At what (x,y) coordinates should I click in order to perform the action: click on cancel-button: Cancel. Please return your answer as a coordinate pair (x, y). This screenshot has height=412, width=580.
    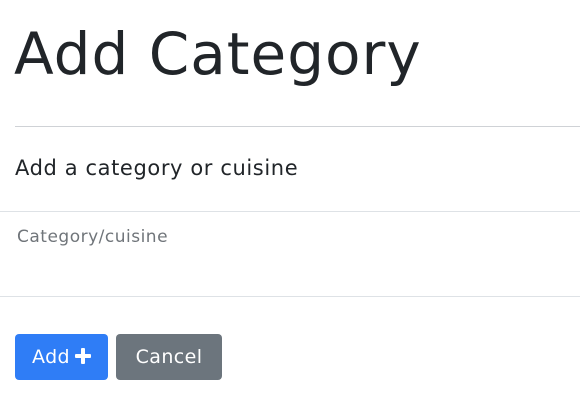
    Looking at the image, I should click on (169, 357).